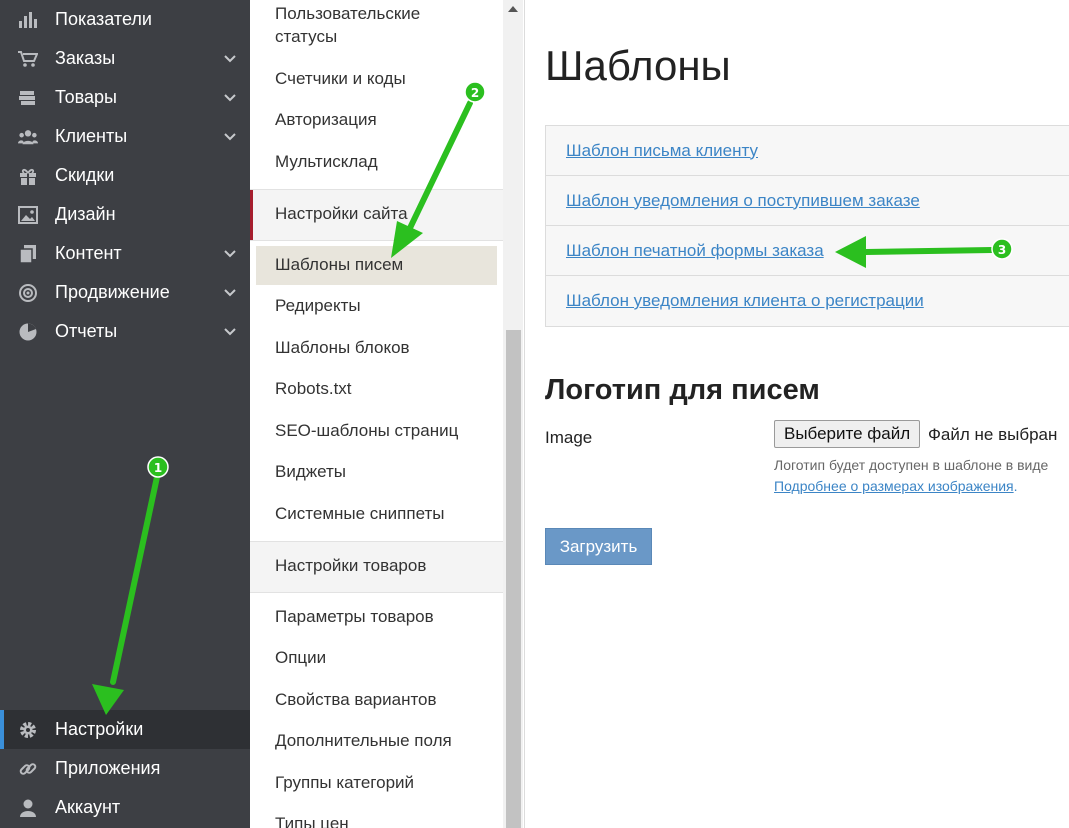 Image resolution: width=1069 pixels, height=828 pixels. Describe the element at coordinates (513, 9) in the screenshot. I see `scroll-up-arrow-icon` at that location.